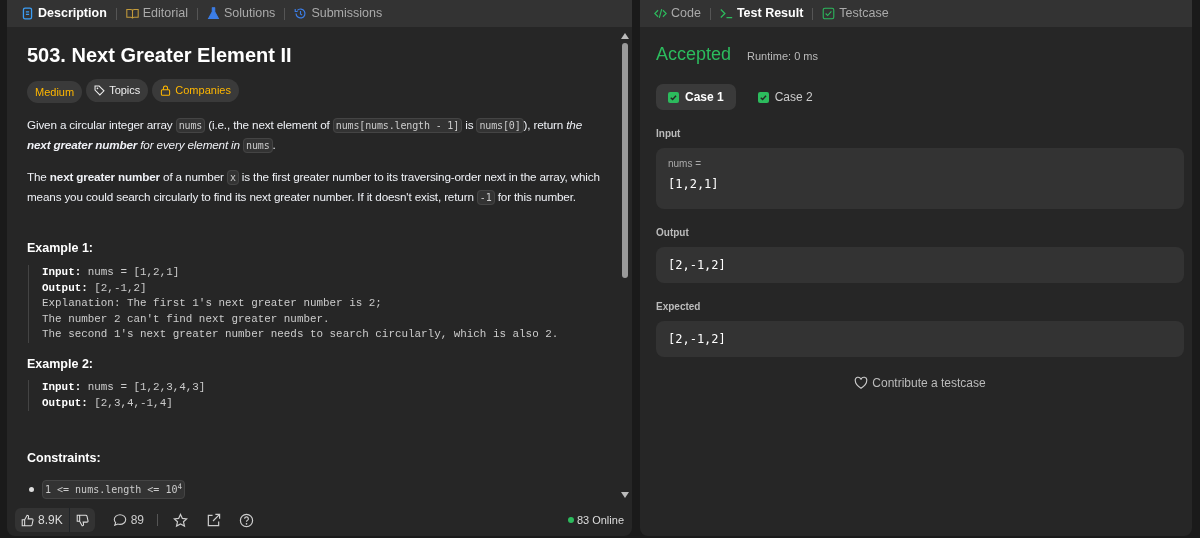  What do you see at coordinates (305, 136) in the screenshot?
I see `description-paragraph: Given a circular integer array nums (i.e., the next element of nums[nums.length - 1] is nums[0] ), return the next greater number for every element in nums .` at bounding box center [305, 136].